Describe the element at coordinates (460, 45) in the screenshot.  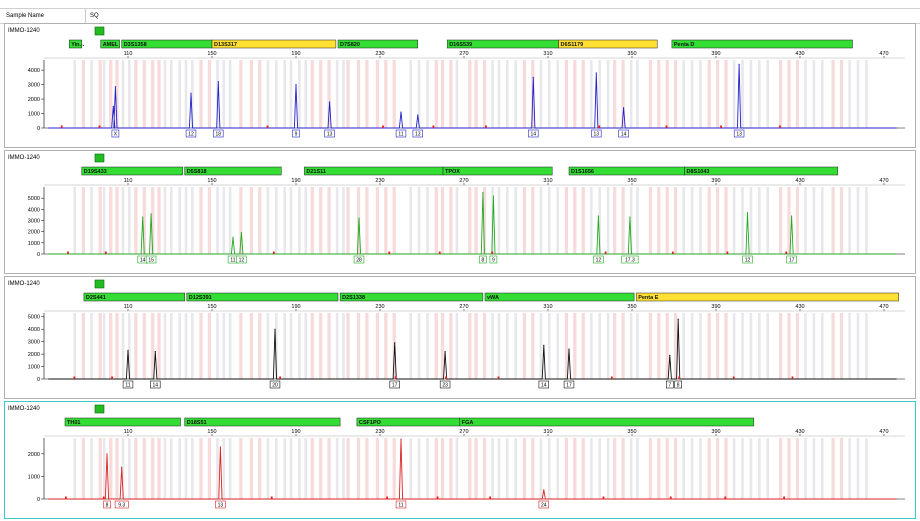
I see `locus-label: D16S539` at that location.